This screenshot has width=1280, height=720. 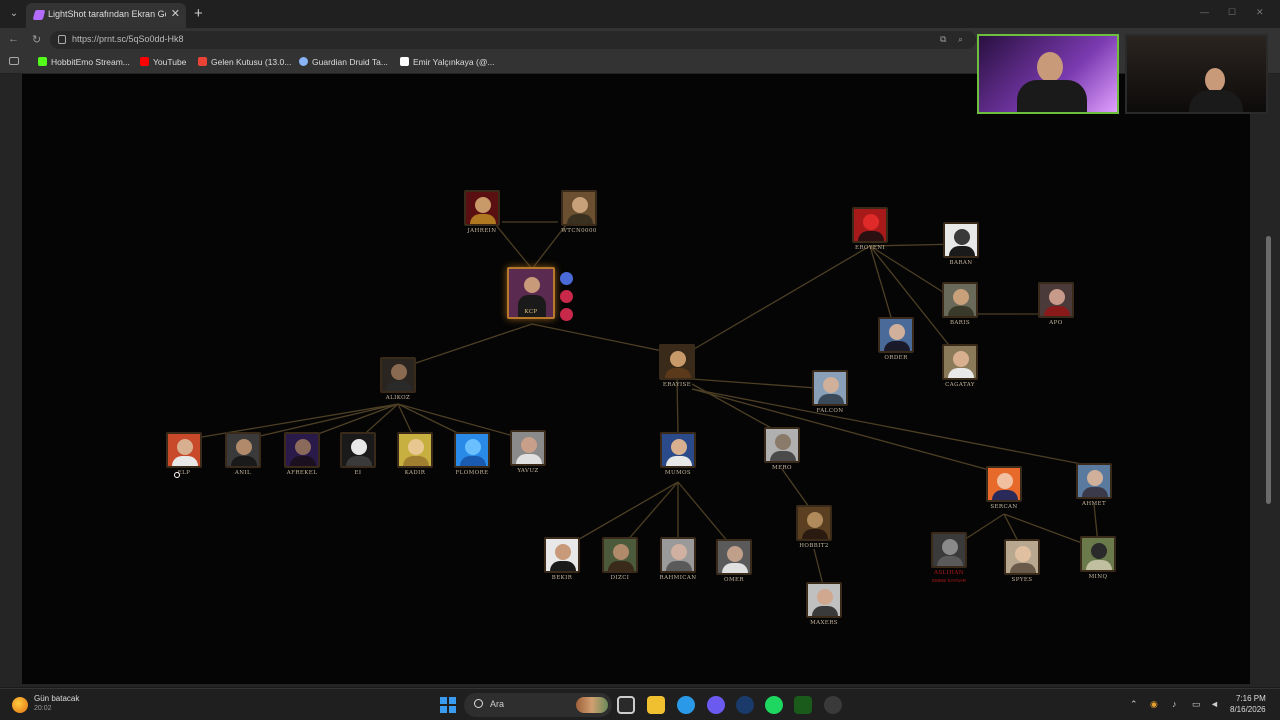 I want to click on apps-icon, so click(x=14, y=61).